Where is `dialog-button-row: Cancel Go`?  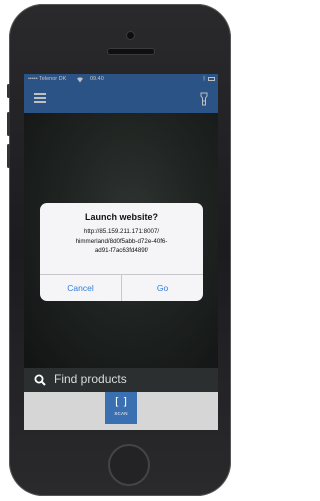
dialog-button-row: Cancel Go is located at coordinates (121, 287).